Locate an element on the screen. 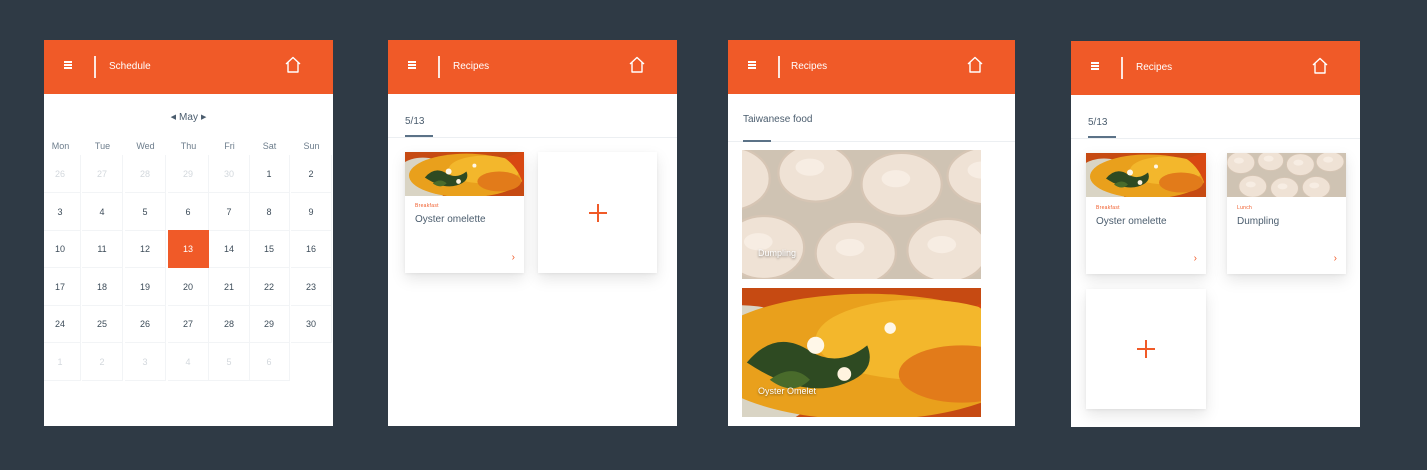 The image size is (1427, 470). weekday-label: Tue is located at coordinates (102, 146).